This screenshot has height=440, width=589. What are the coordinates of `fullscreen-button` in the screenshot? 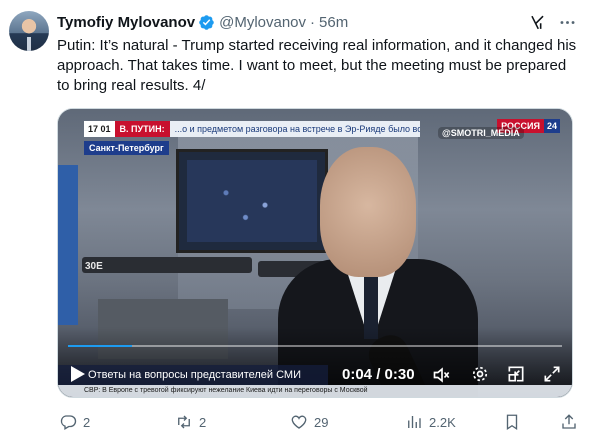 It's located at (552, 374).